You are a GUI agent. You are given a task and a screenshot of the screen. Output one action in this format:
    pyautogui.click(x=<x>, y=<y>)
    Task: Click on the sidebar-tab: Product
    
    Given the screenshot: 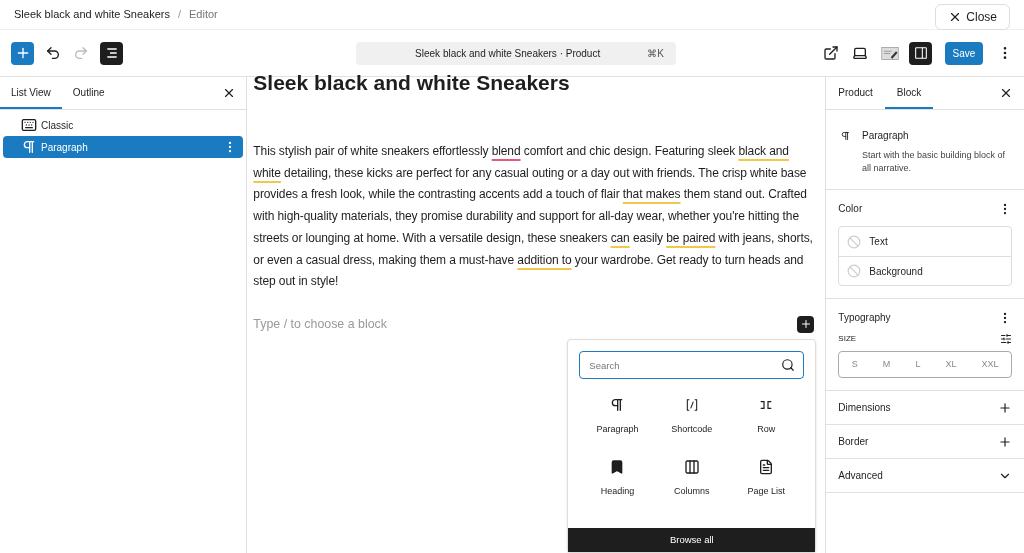 What is the action you would take?
    pyautogui.click(x=855, y=93)
    